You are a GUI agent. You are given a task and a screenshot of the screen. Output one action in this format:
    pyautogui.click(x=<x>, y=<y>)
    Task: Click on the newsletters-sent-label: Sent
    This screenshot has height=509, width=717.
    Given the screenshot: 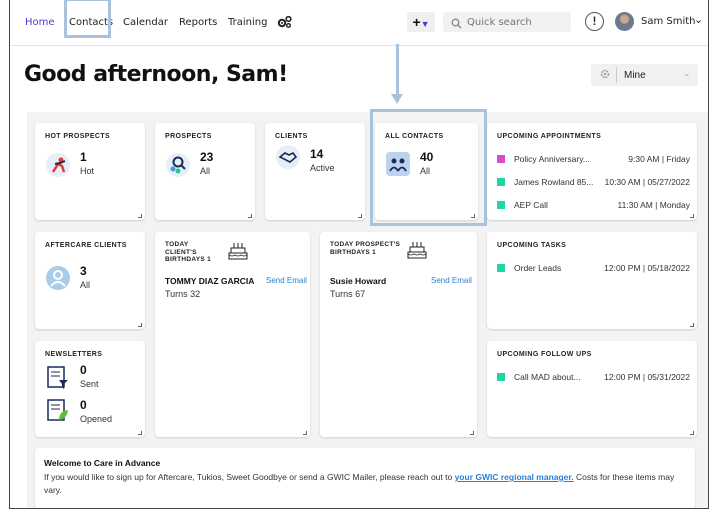 What is the action you would take?
    pyautogui.click(x=89, y=384)
    